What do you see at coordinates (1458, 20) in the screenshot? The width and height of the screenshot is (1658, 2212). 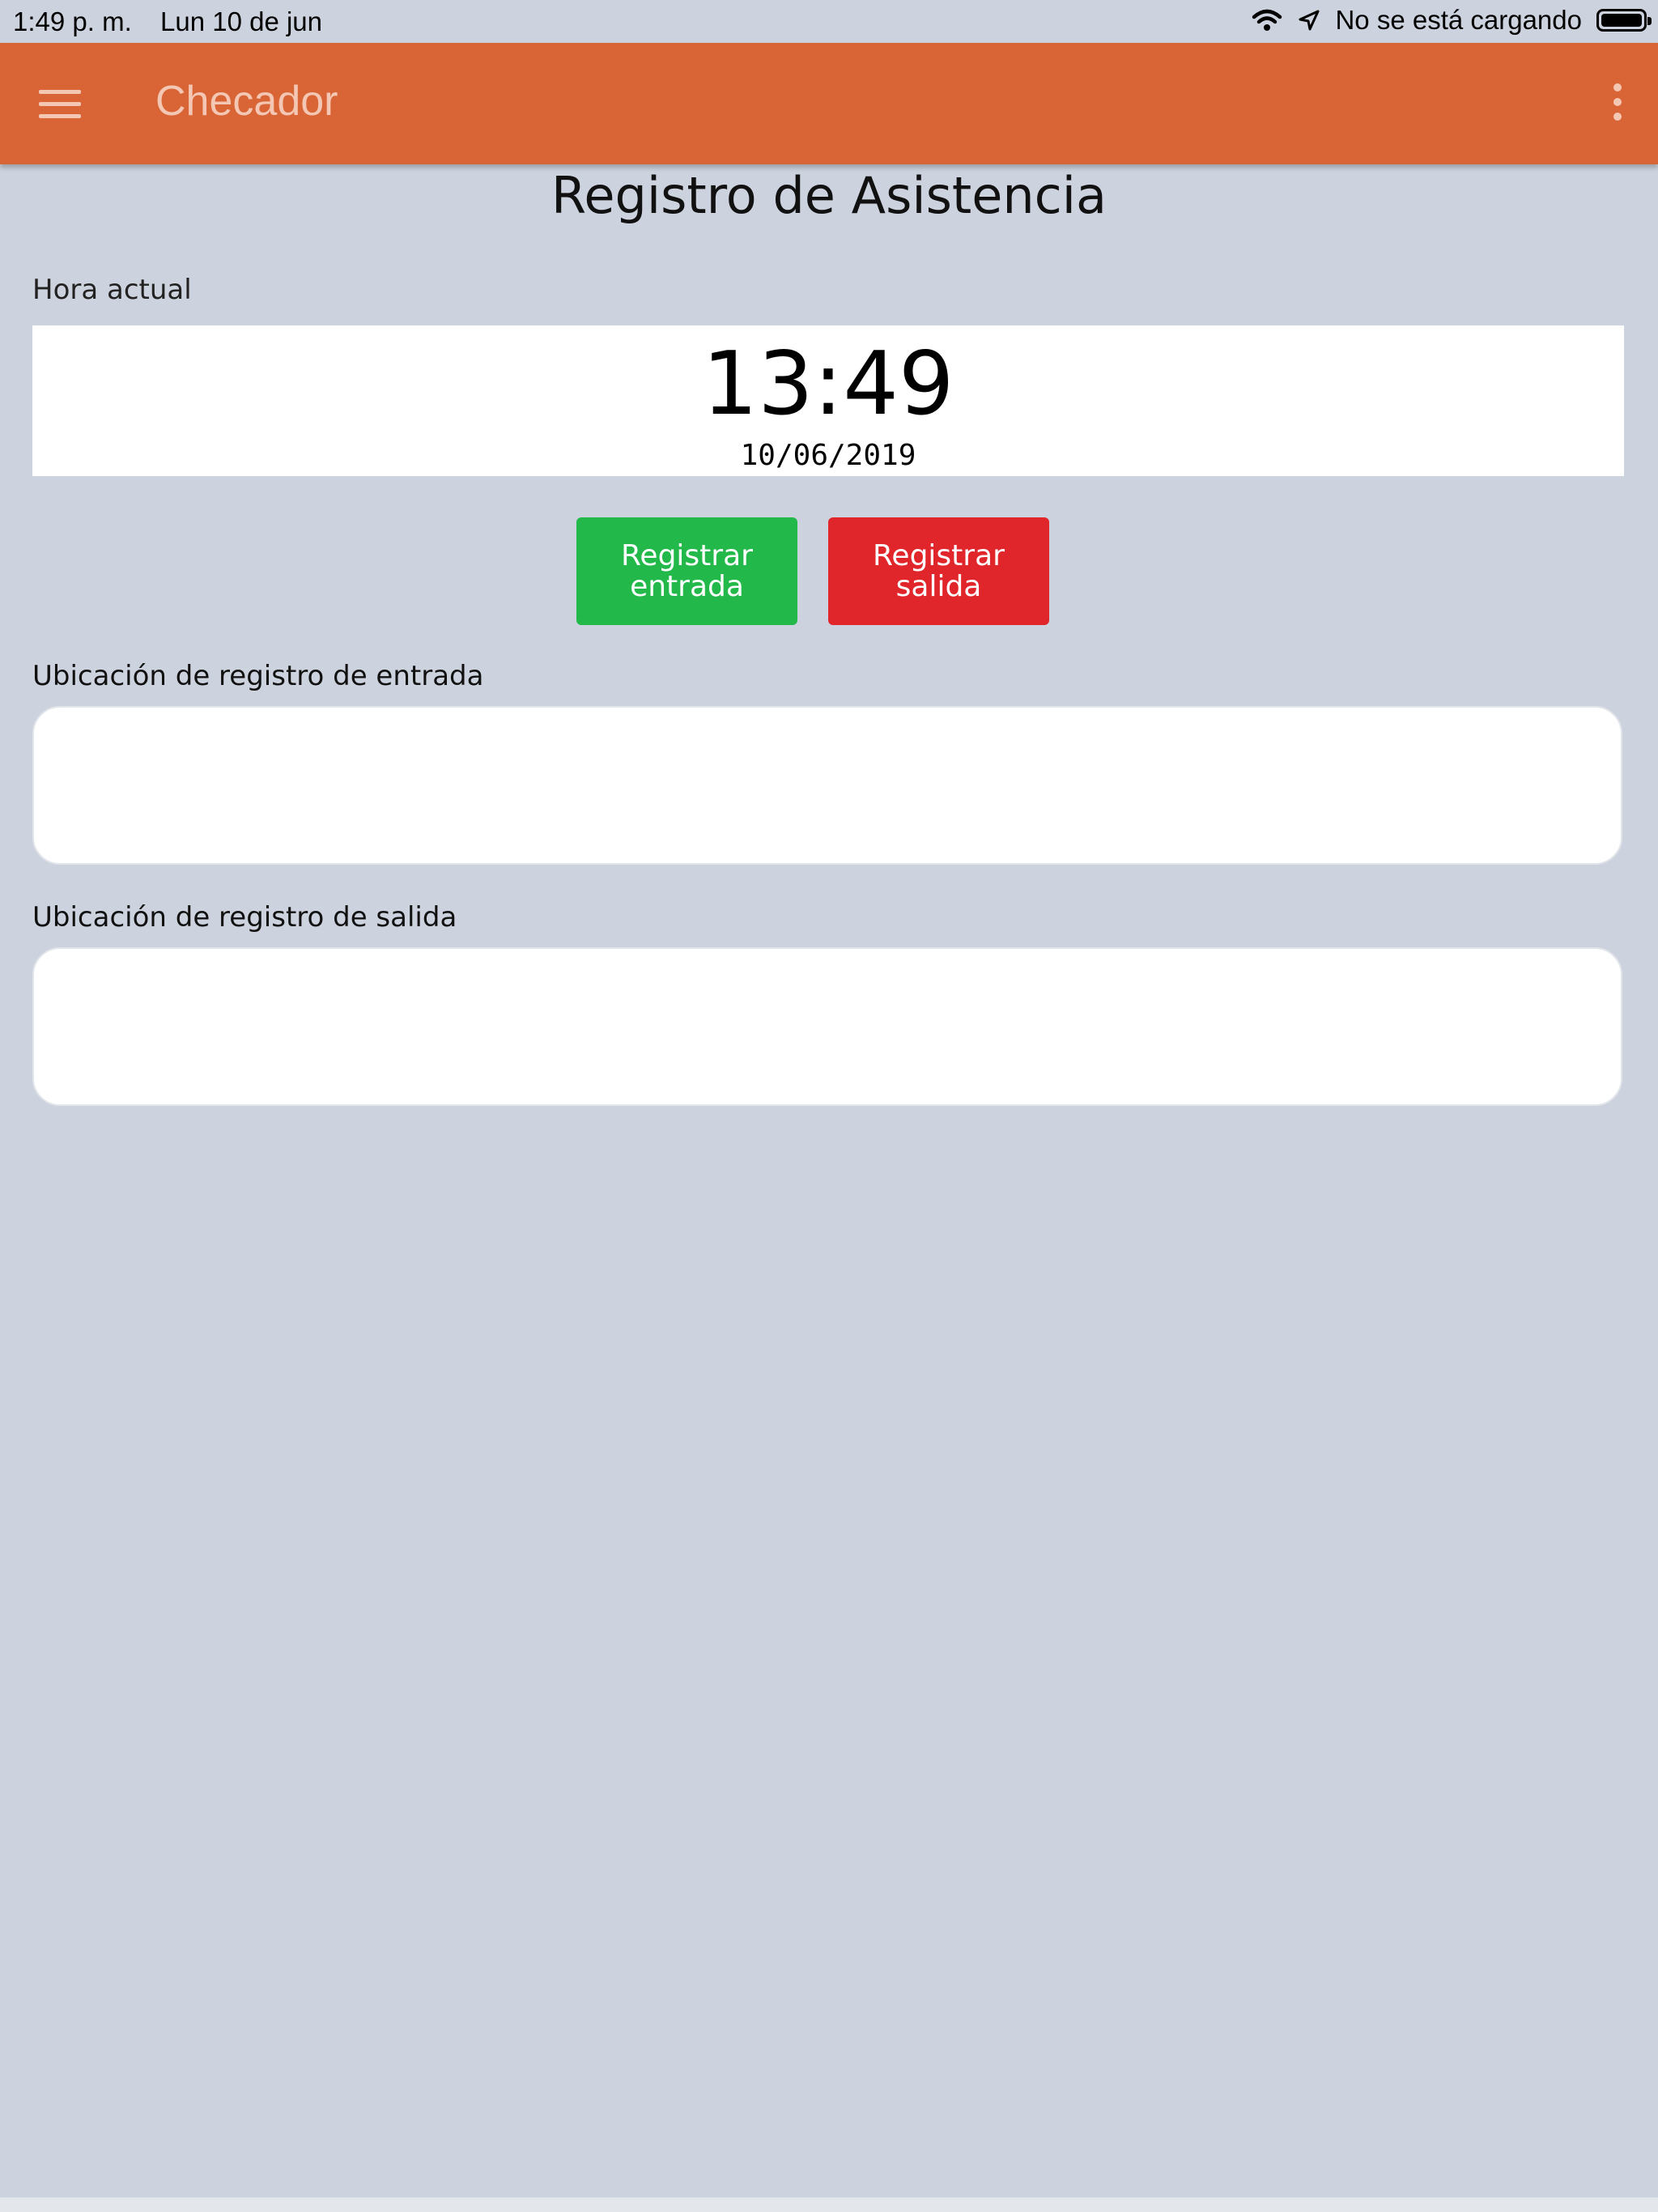 I see `charging-status-text: No se está cargando` at bounding box center [1458, 20].